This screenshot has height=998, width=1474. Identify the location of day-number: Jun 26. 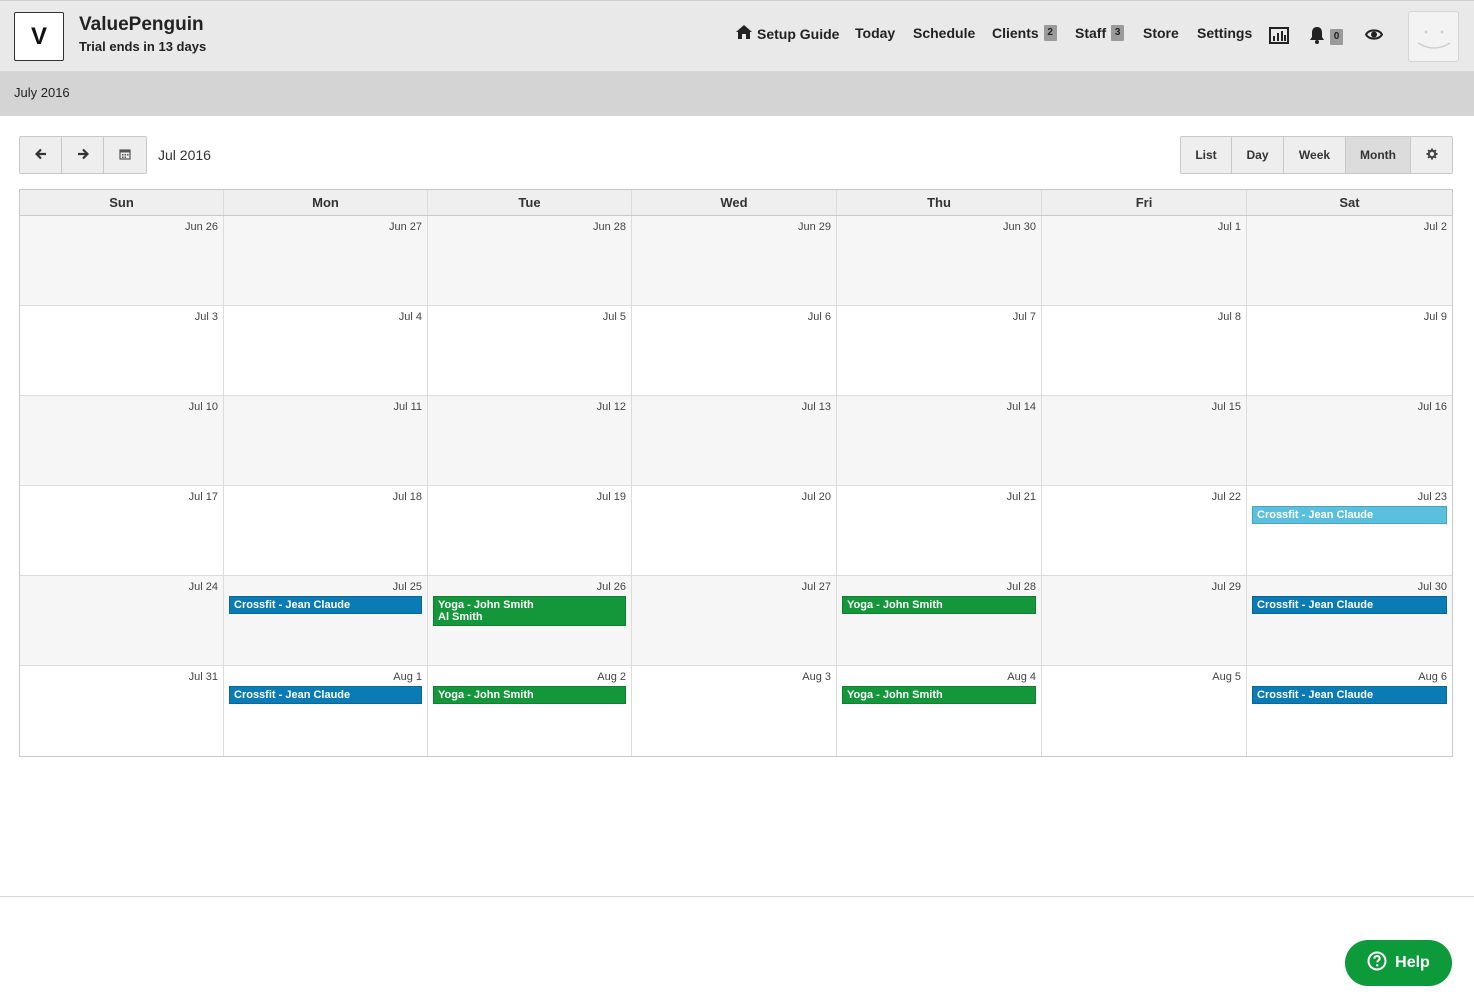
(201, 227).